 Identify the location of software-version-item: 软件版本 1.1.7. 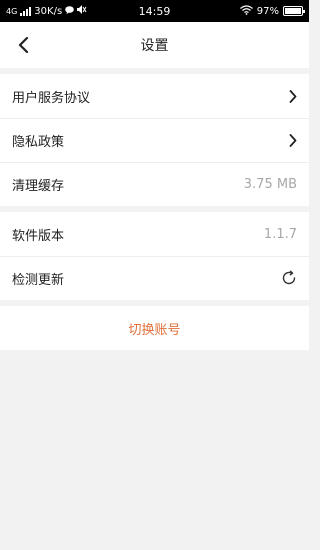
(154, 234).